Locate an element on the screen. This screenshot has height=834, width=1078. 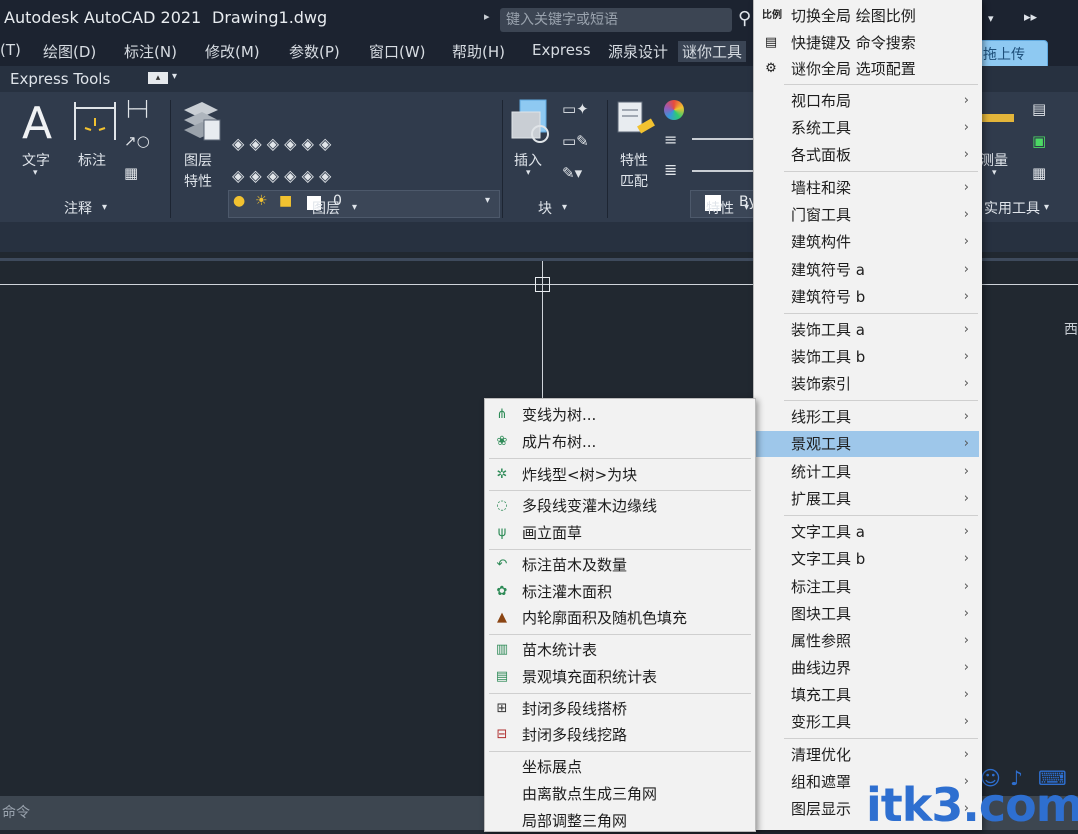
menu-help: 帮助(H) is located at coordinates (478, 51).